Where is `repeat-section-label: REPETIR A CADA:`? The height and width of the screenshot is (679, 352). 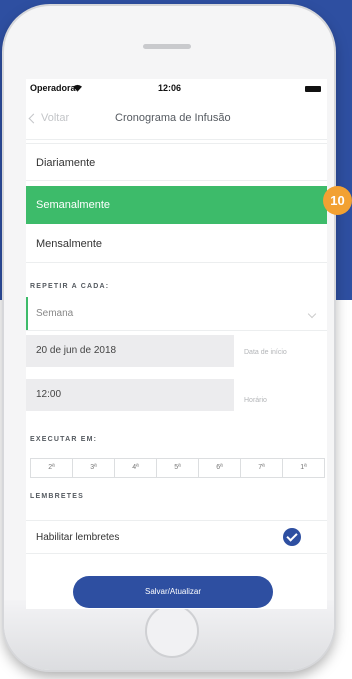
repeat-section-label: REPETIR A CADA: is located at coordinates (70, 286).